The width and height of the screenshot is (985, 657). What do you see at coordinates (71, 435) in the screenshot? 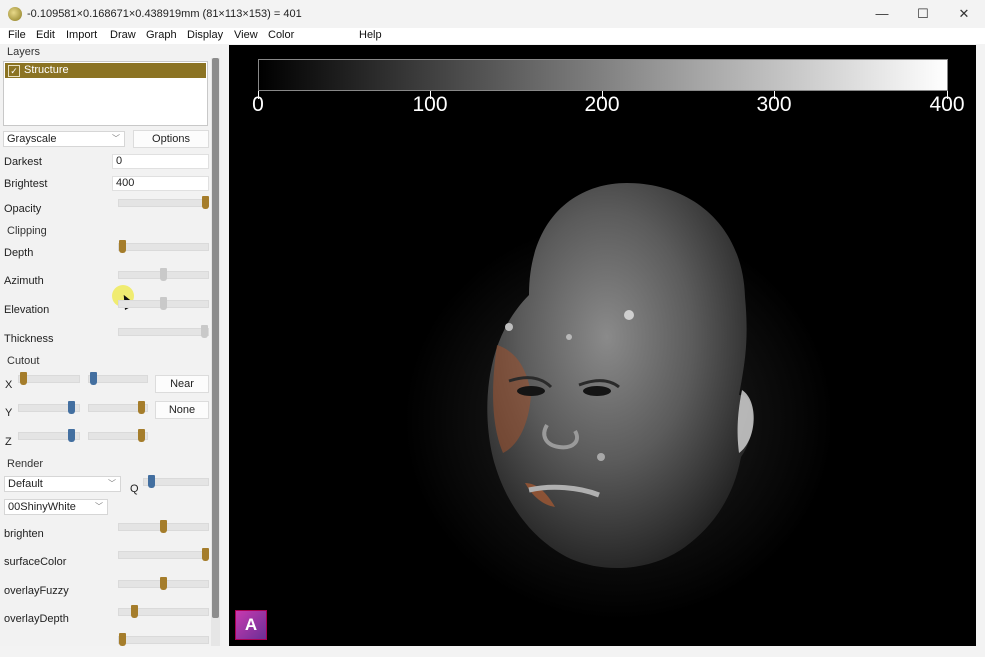
I see `cutout-z-min-handle` at bounding box center [71, 435].